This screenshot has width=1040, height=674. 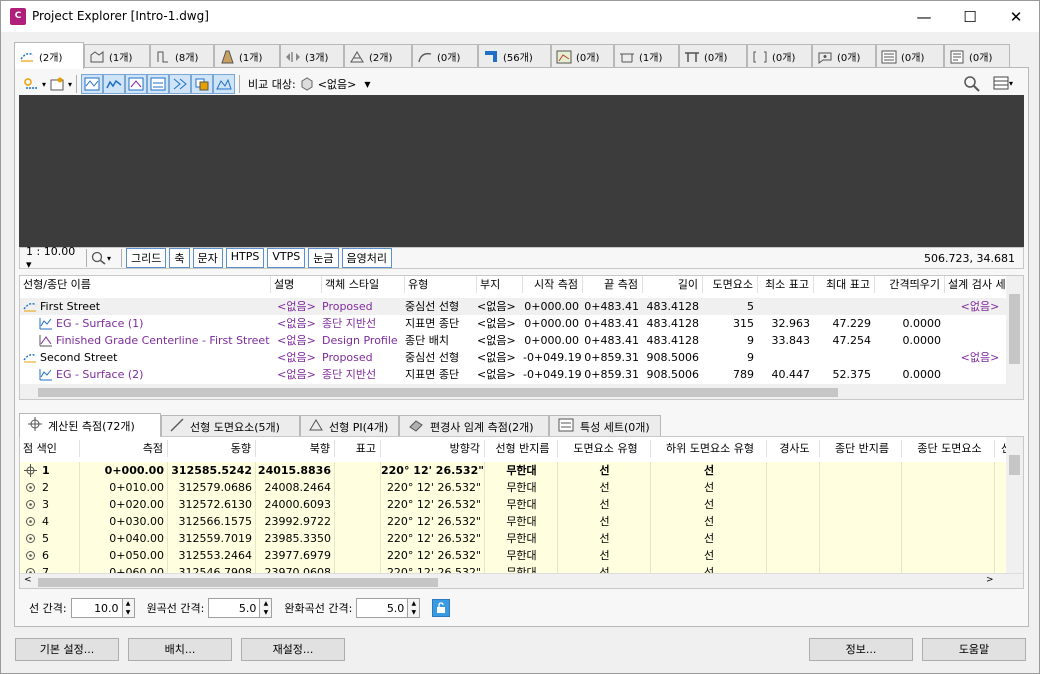 What do you see at coordinates (101, 258) in the screenshot?
I see `zoom-magnifier-icon: ▾` at bounding box center [101, 258].